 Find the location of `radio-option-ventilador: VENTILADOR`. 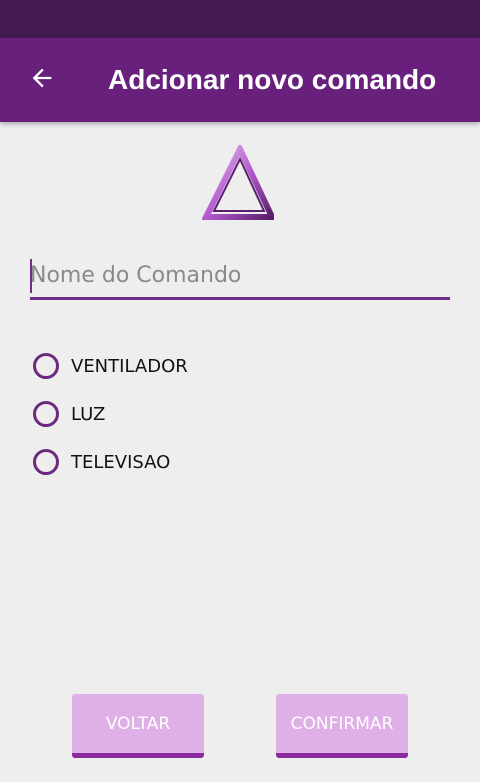

radio-option-ventilador: VENTILADOR is located at coordinates (110, 366).